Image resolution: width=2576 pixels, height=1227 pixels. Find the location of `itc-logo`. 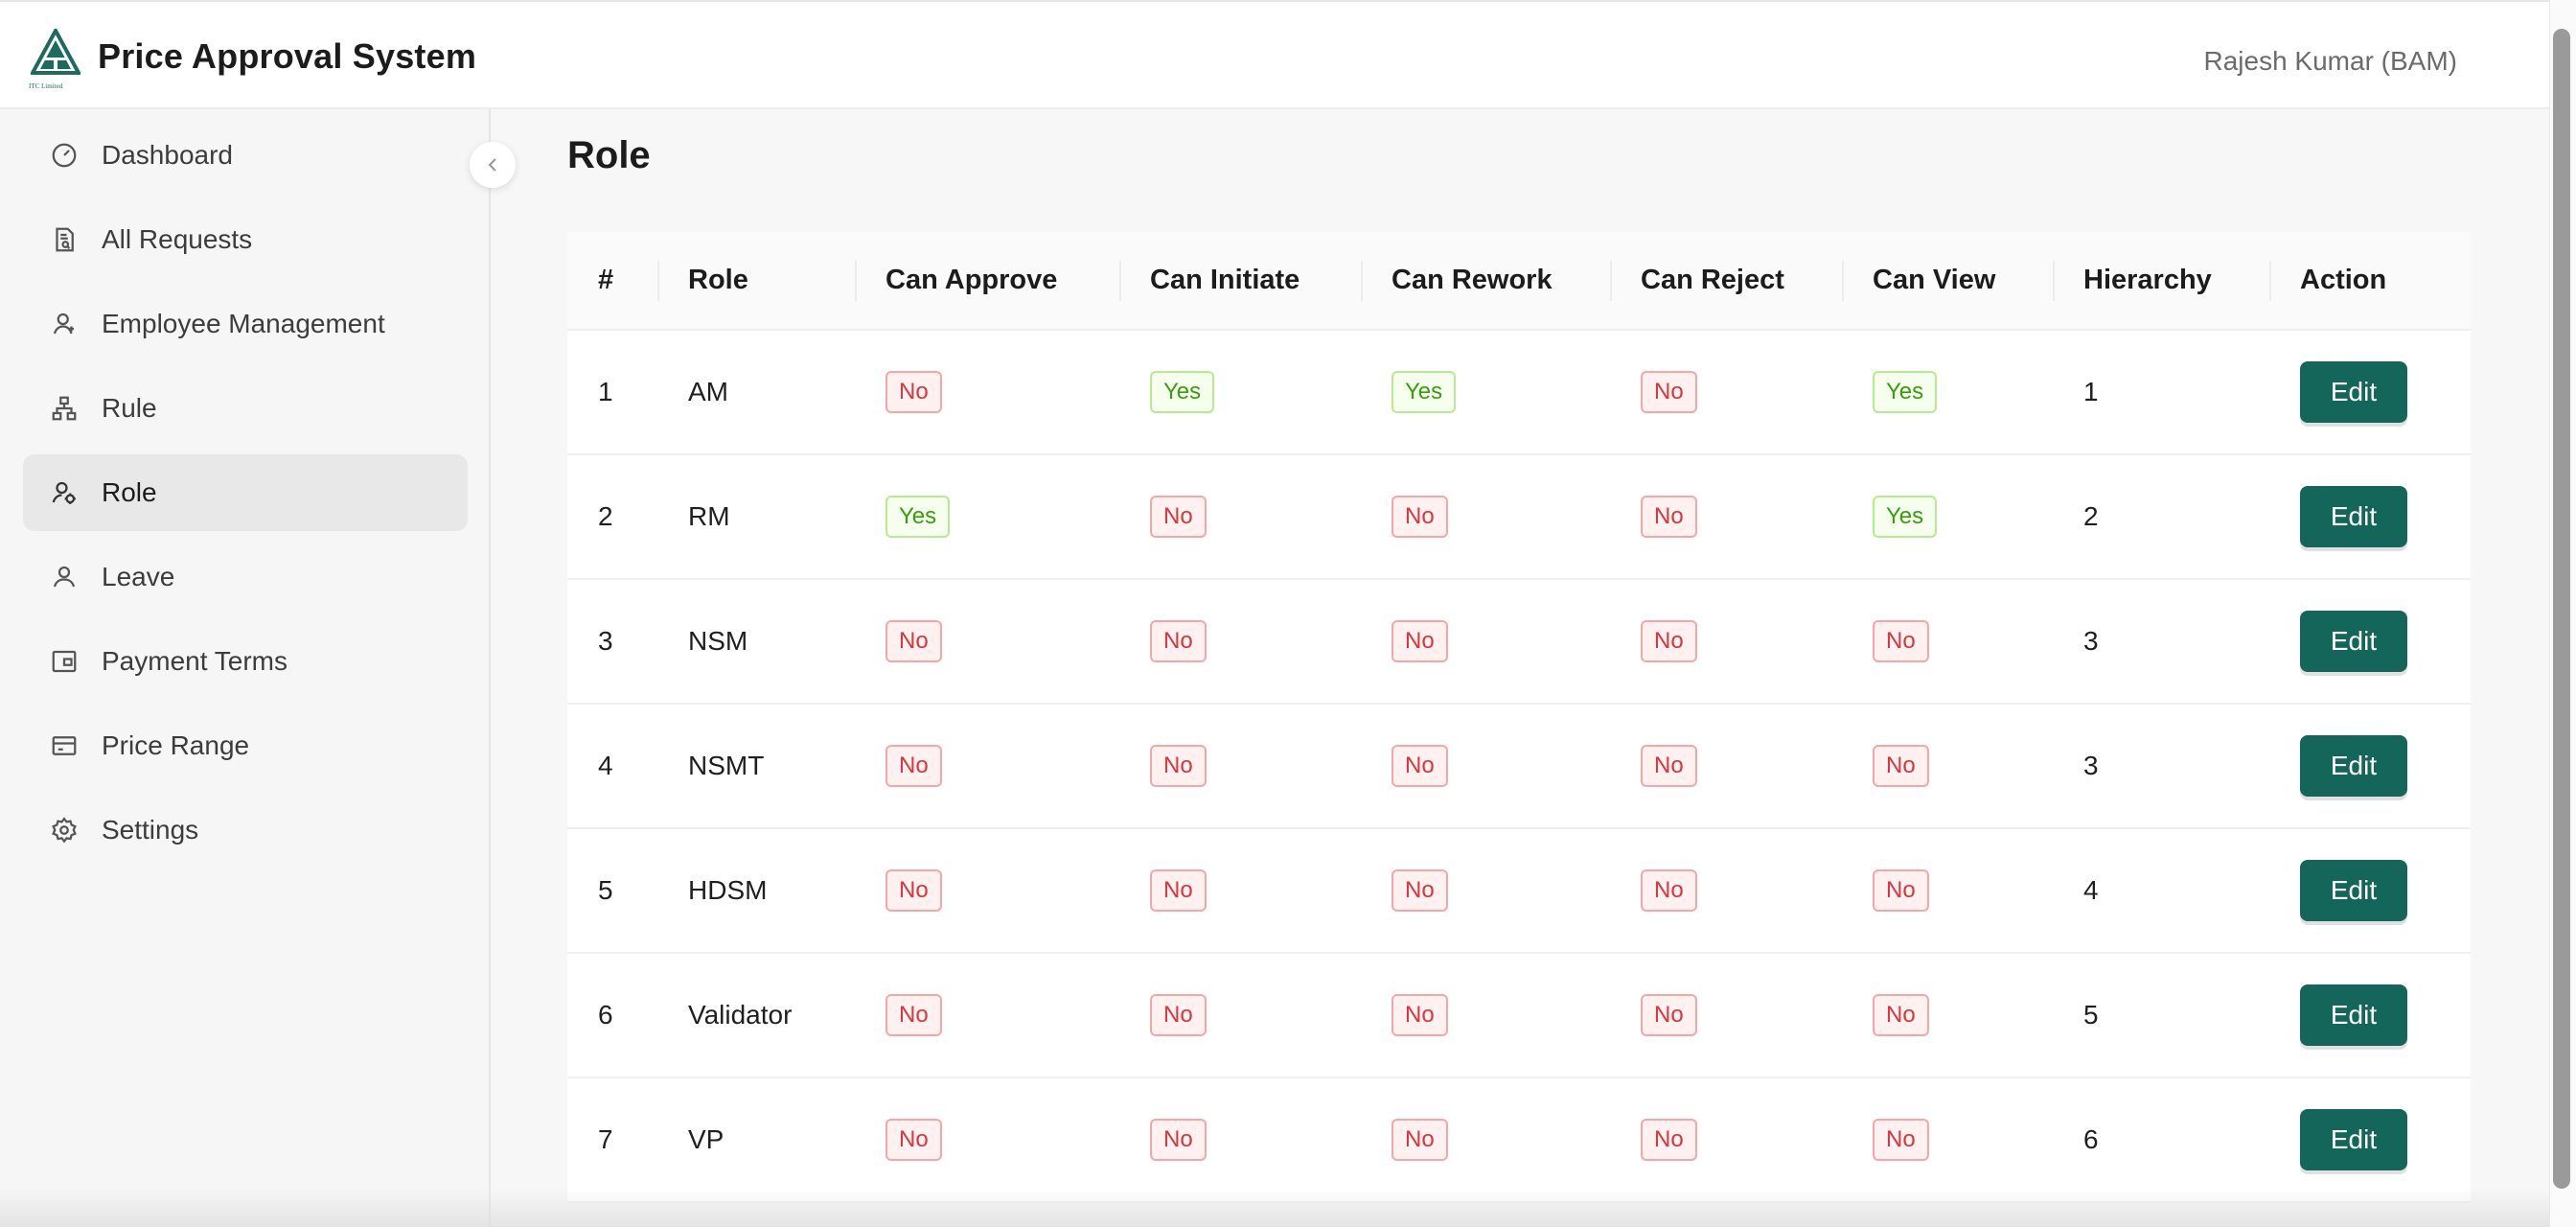

itc-logo is located at coordinates (55, 52).